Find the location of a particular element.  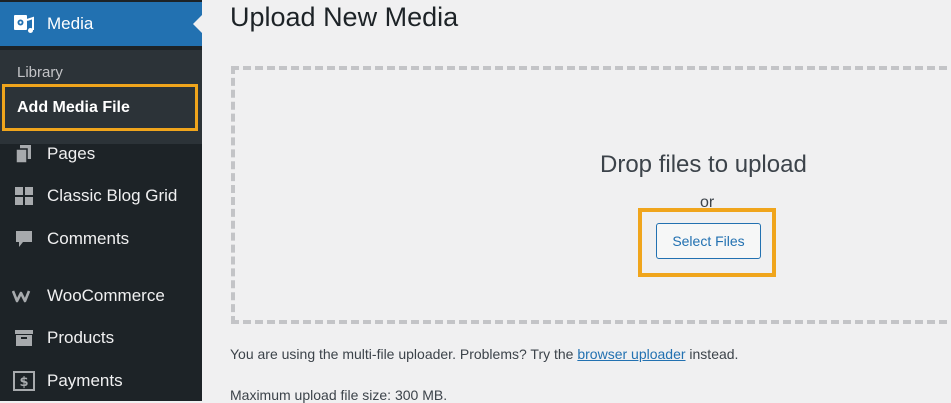

media-icon is located at coordinates (24, 24).